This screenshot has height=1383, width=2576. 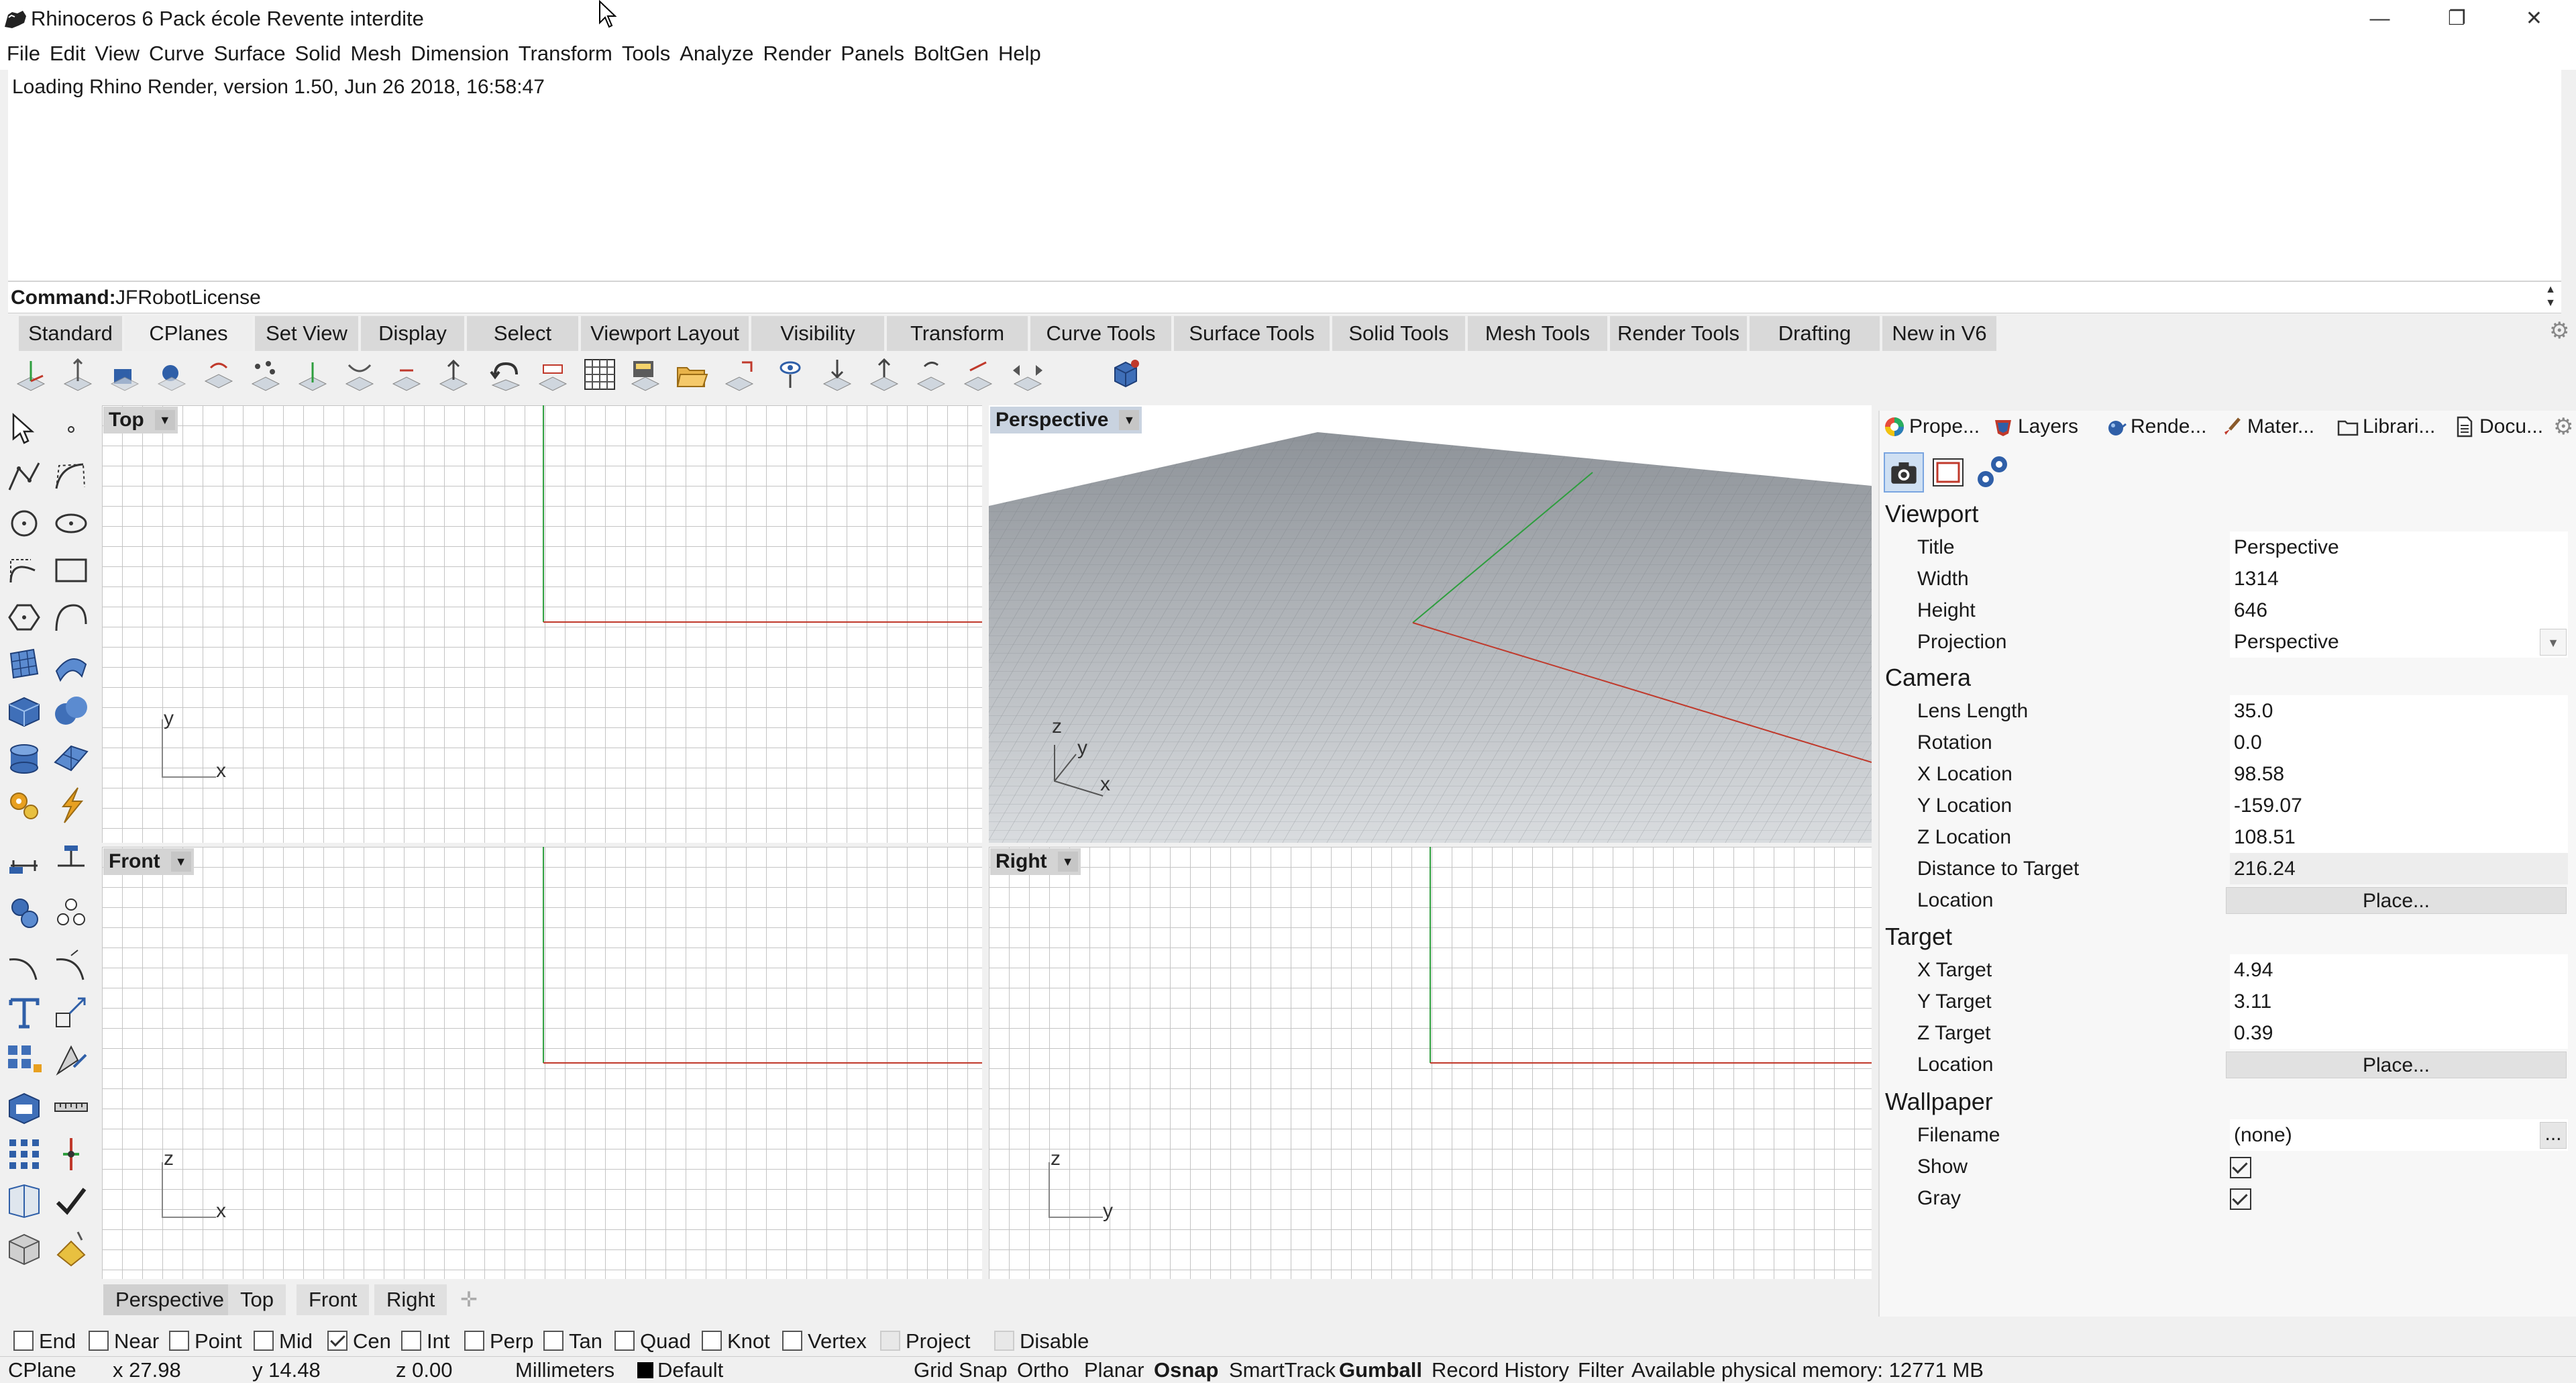 What do you see at coordinates (24, 617) in the screenshot?
I see `polygon-icon` at bounding box center [24, 617].